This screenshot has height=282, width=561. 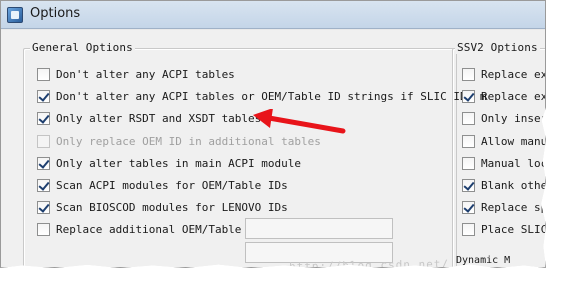 I want to click on option-main-acpi-module: Only alter tables in main ACPI module, so click(x=169, y=163).